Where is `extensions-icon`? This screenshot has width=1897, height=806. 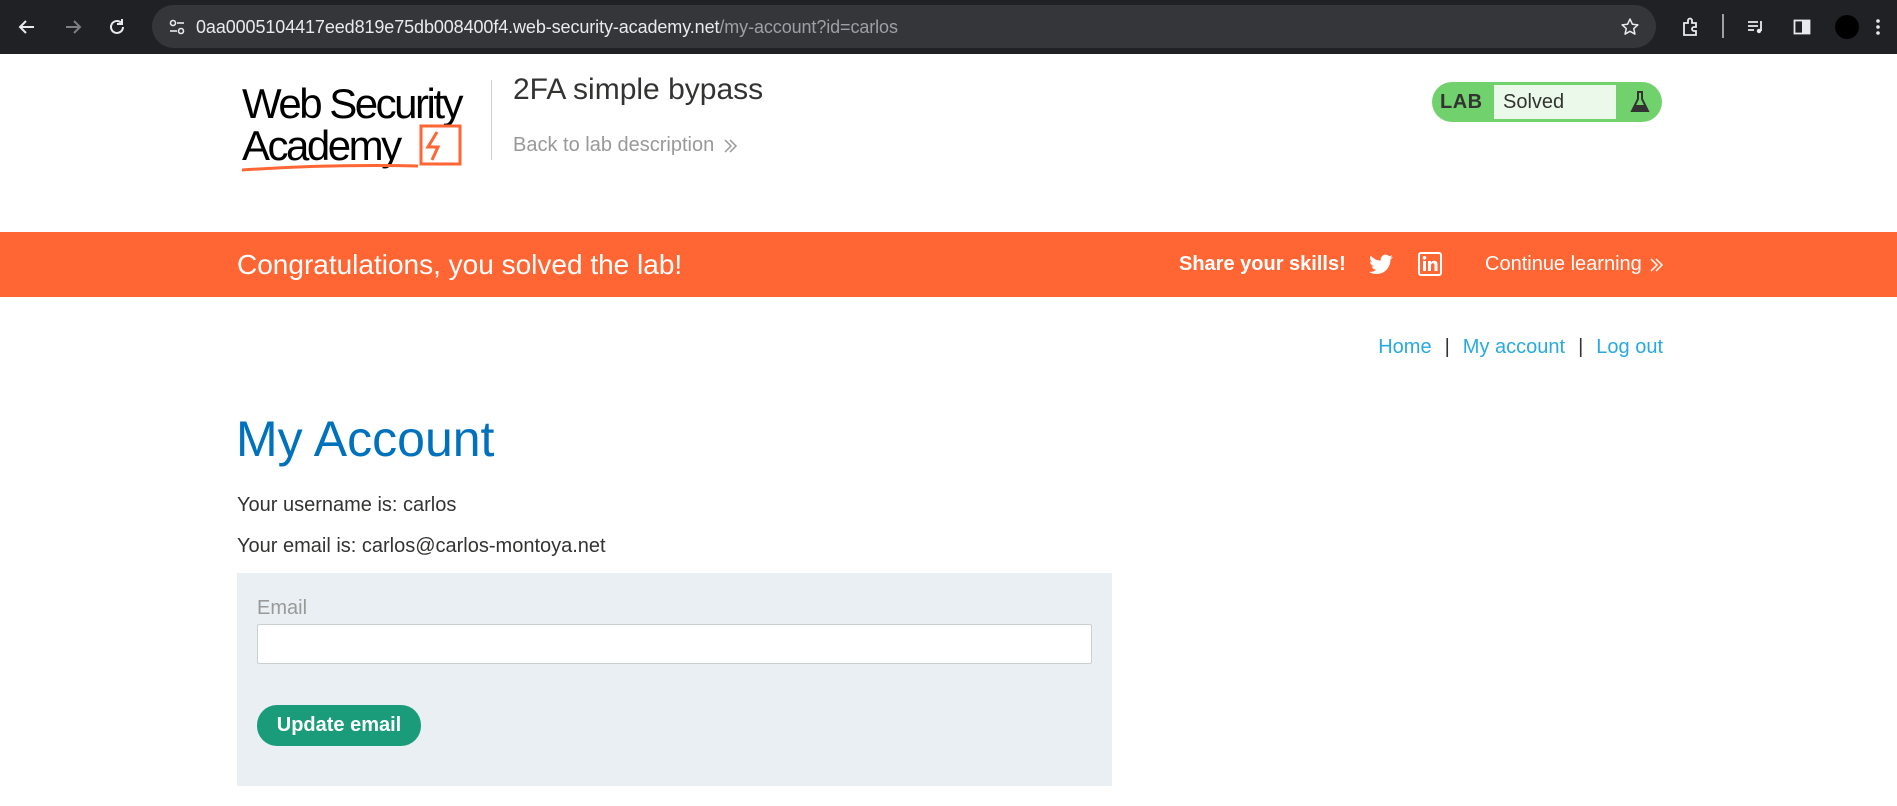 extensions-icon is located at coordinates (1691, 27).